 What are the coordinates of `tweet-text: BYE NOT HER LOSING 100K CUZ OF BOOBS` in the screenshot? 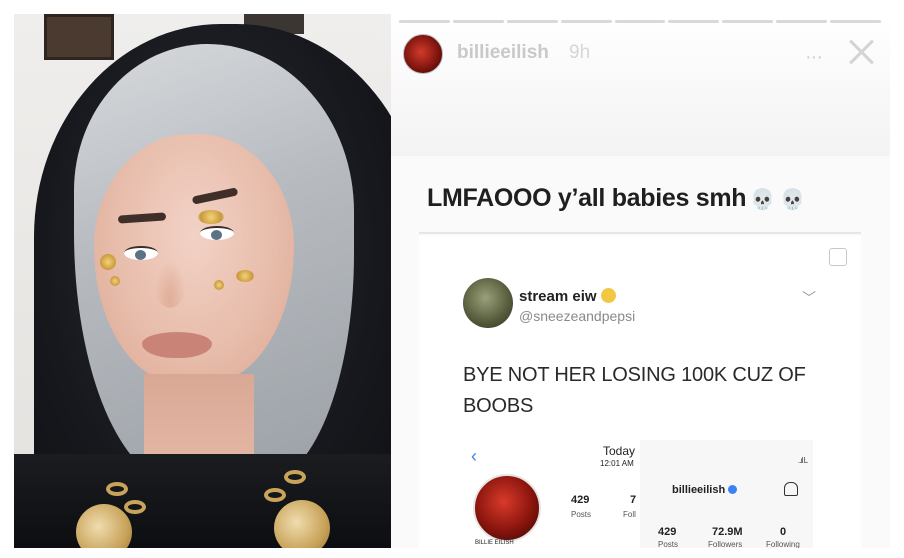 It's located at (643, 391).